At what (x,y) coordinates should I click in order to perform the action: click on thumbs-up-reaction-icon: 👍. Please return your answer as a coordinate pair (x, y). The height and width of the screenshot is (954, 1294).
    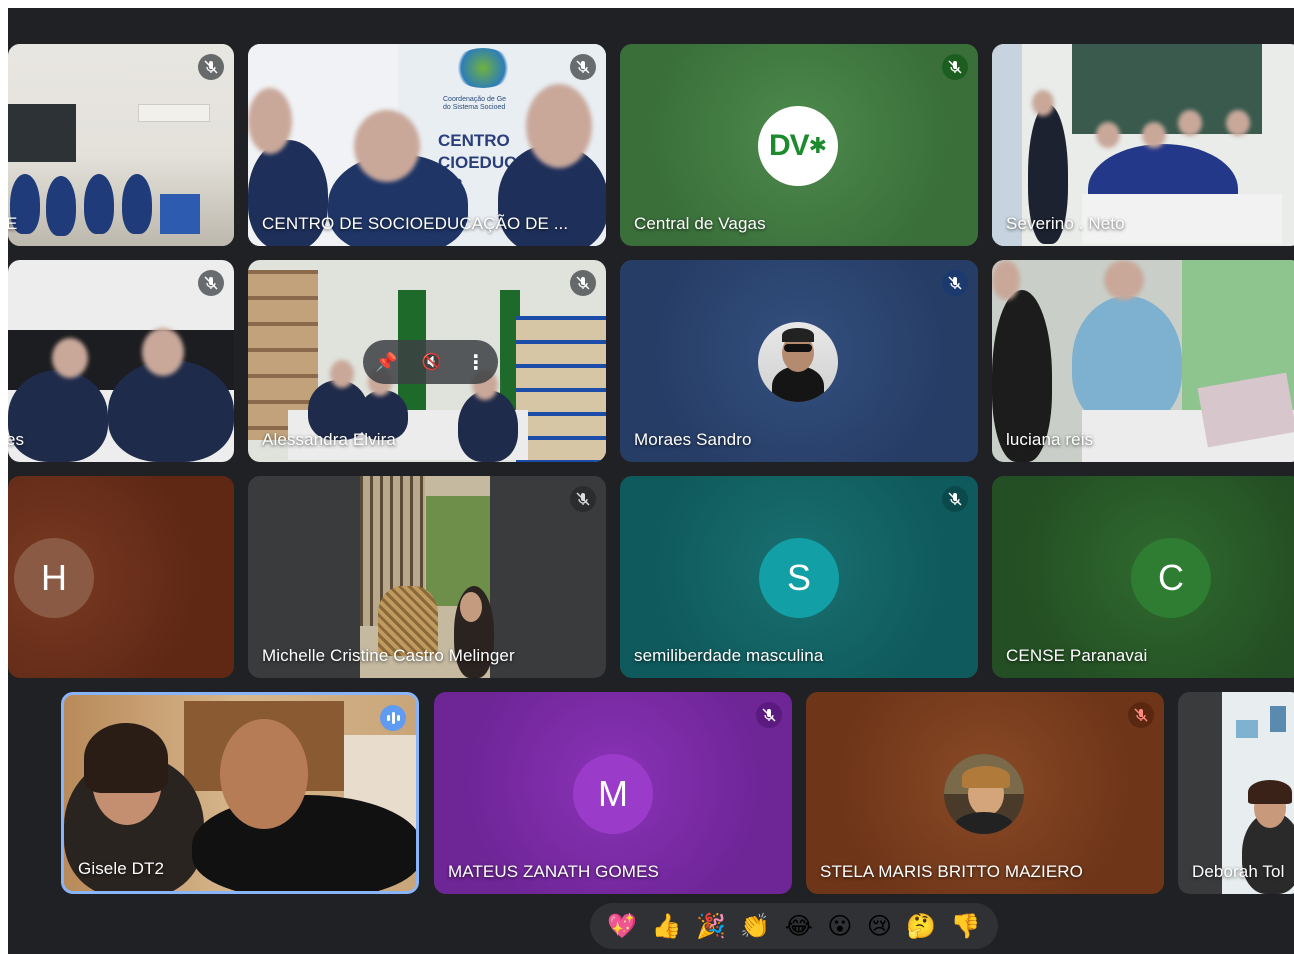
    Looking at the image, I should click on (667, 926).